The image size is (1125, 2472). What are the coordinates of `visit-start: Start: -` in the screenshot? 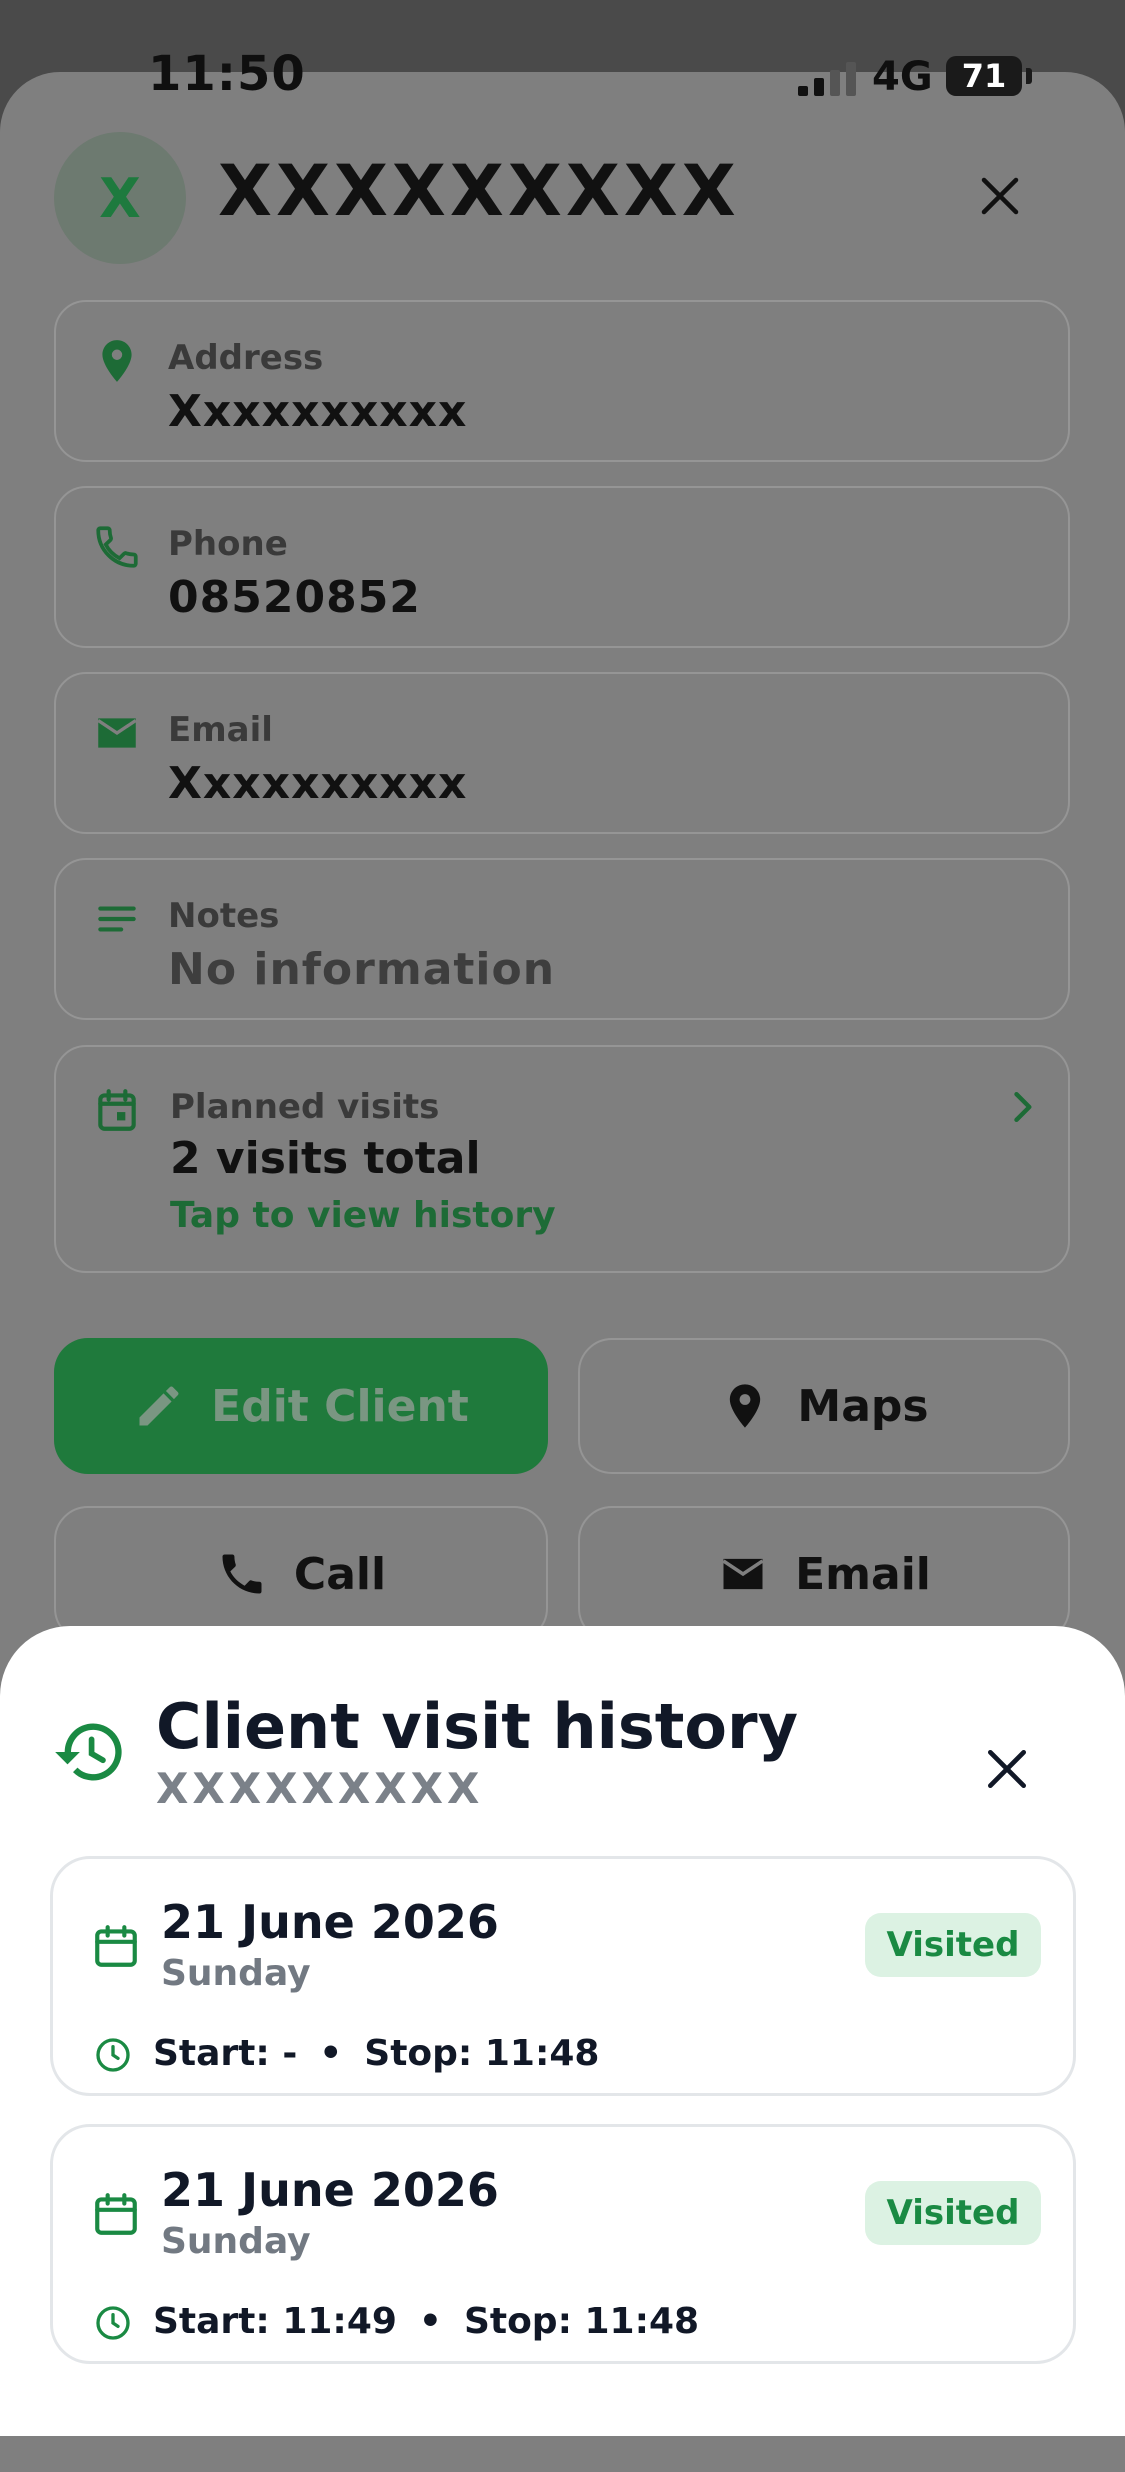 It's located at (225, 2053).